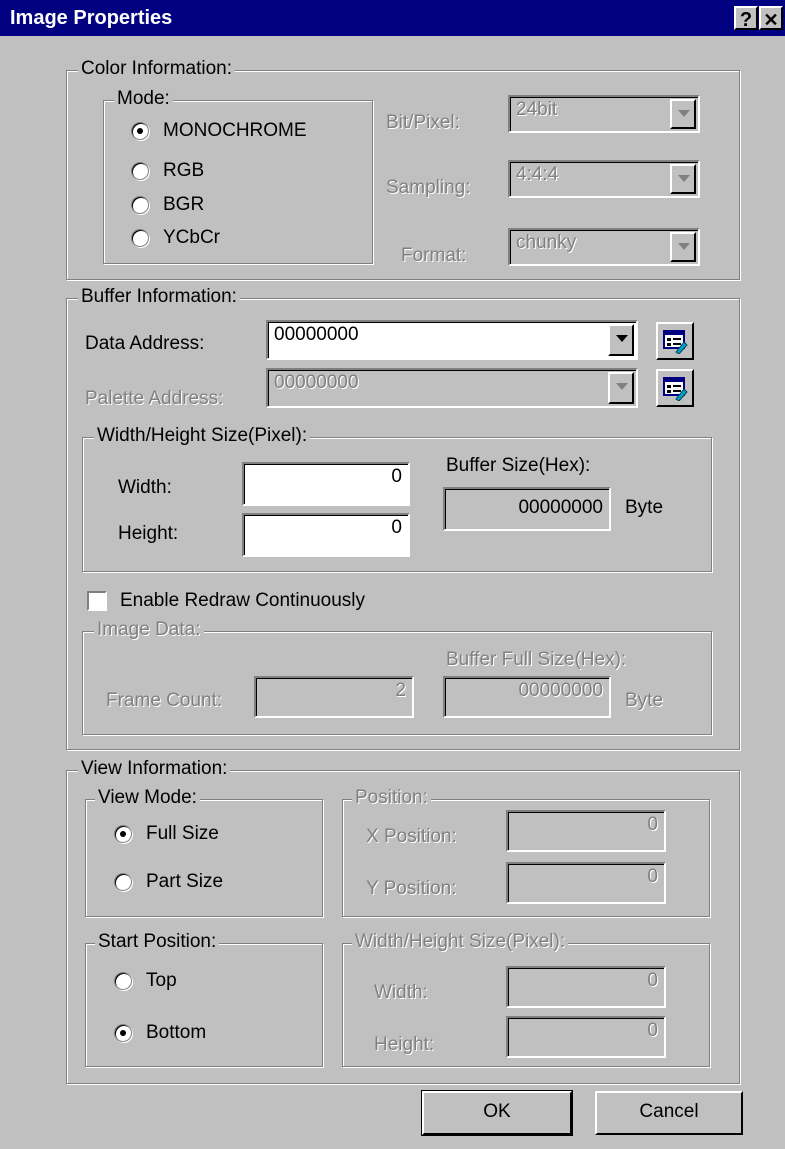 This screenshot has width=785, height=1149. I want to click on mode-rgb-radio, so click(140, 171).